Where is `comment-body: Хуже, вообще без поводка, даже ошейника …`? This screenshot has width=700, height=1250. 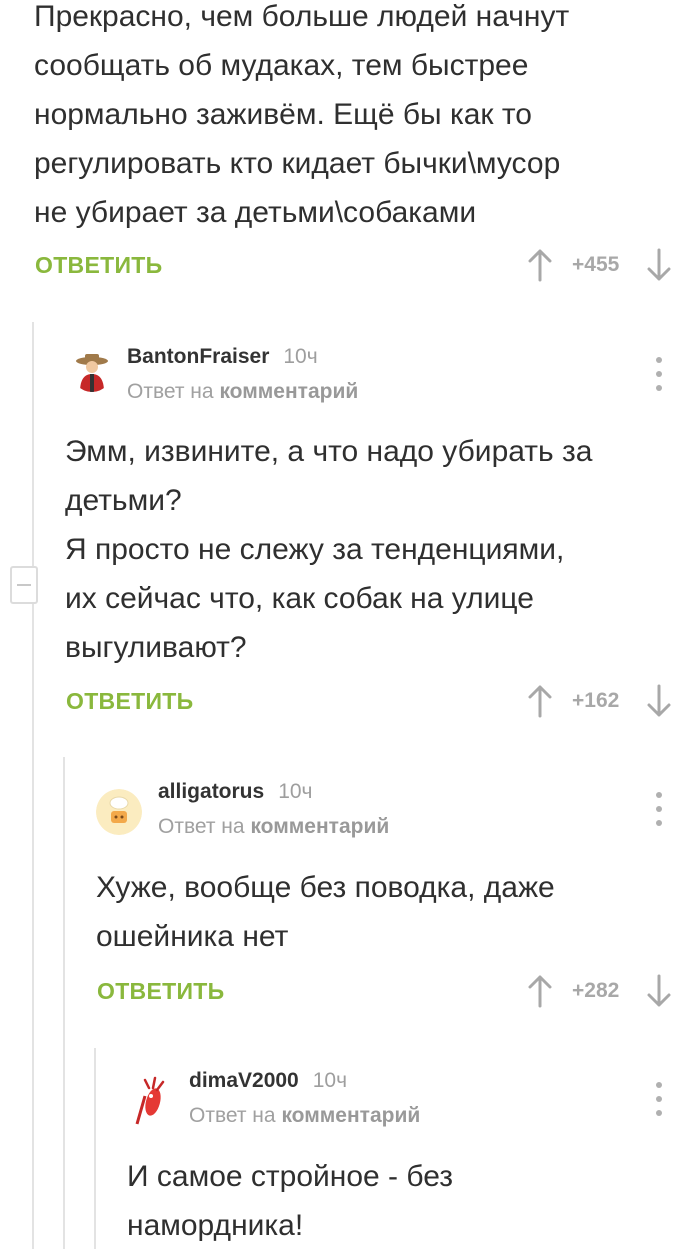
comment-body: Хуже, вообще без поводка, даже ошейника … is located at coordinates (325, 912).